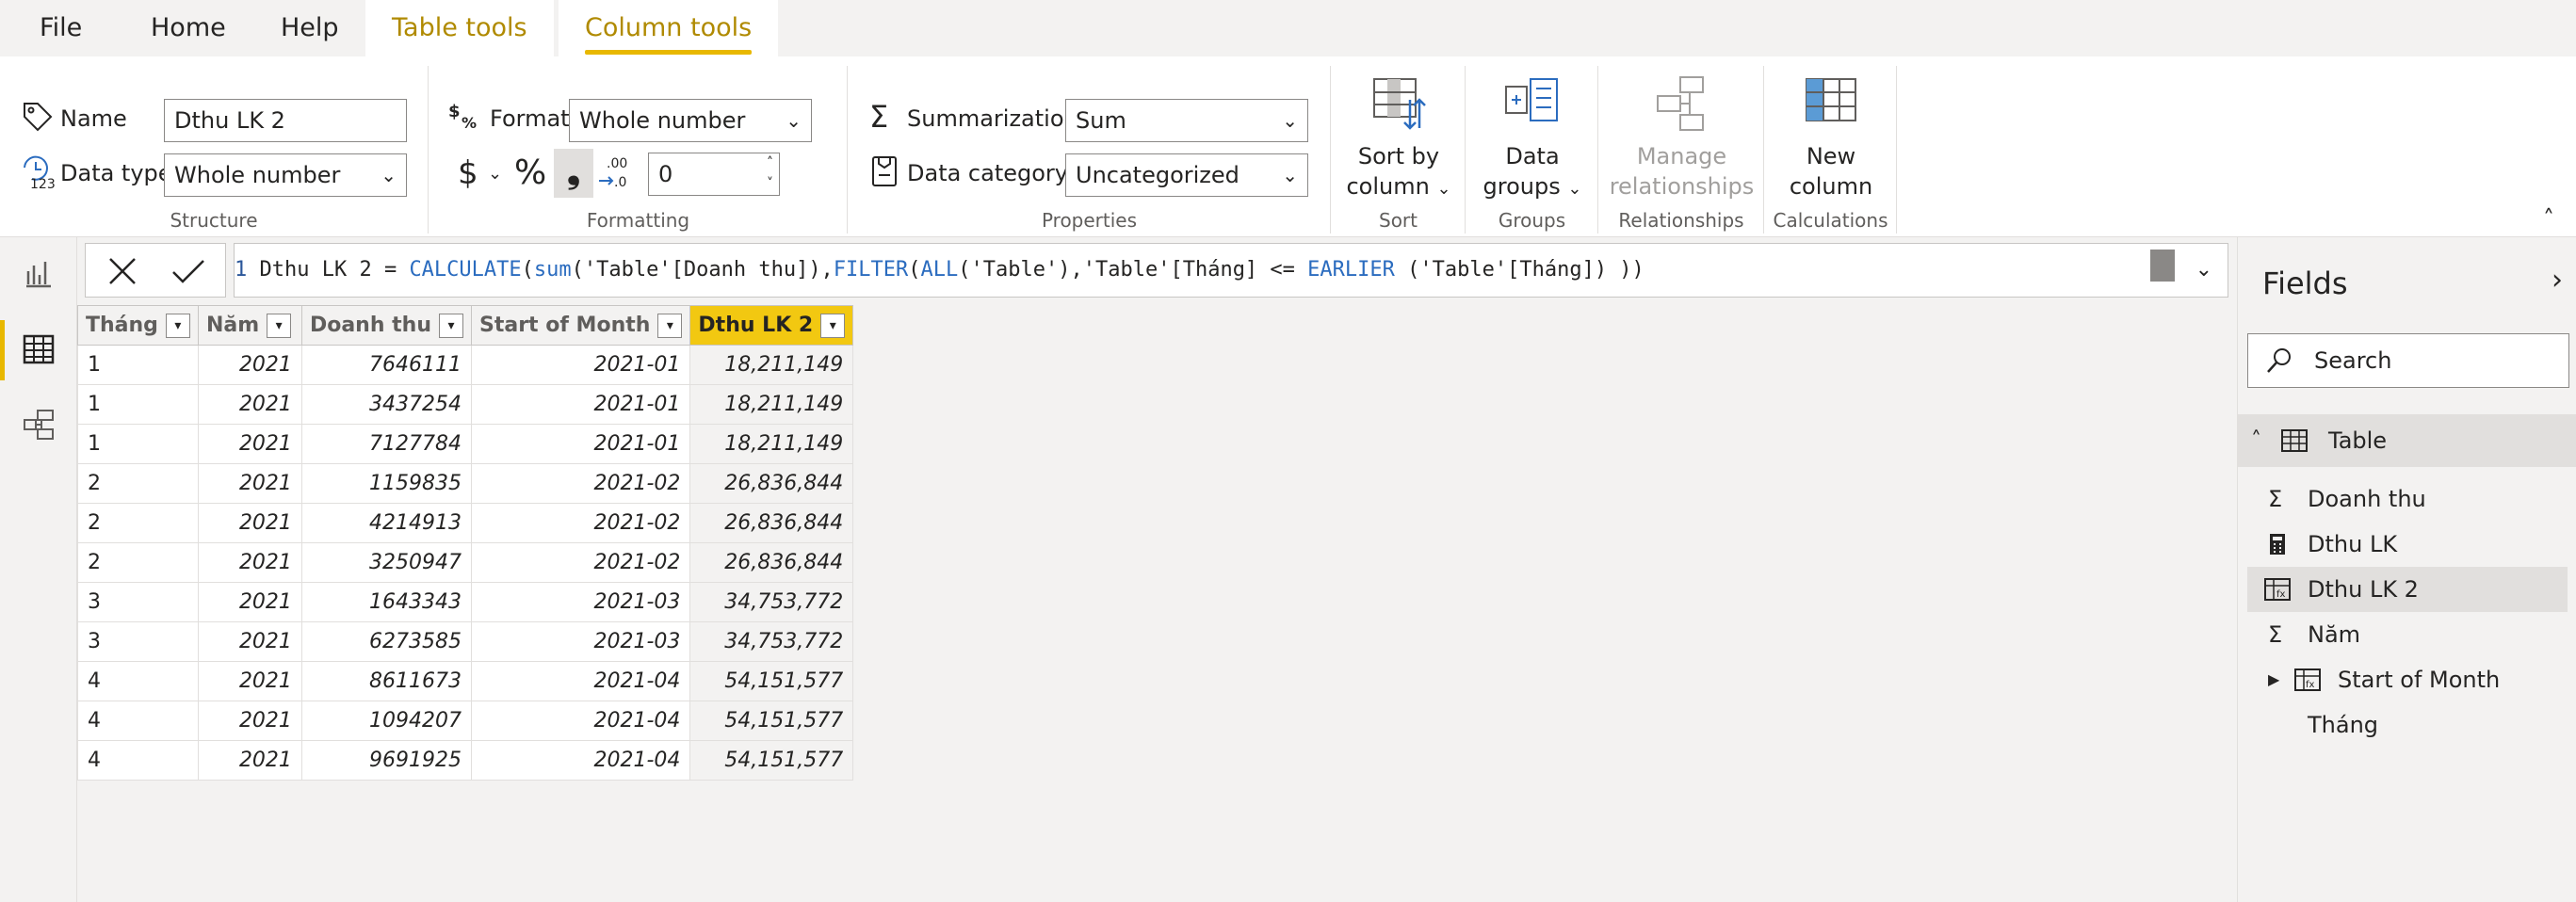 Image resolution: width=2576 pixels, height=902 pixels. What do you see at coordinates (1831, 137) in the screenshot?
I see `new-column-button: New column` at bounding box center [1831, 137].